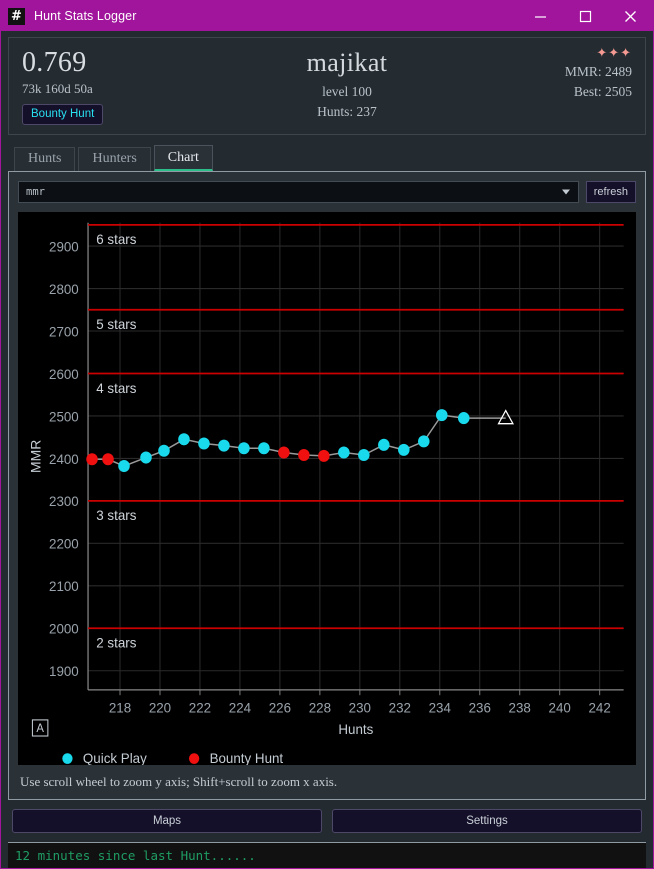 This screenshot has width=654, height=869. What do you see at coordinates (115, 758) in the screenshot?
I see `legend-label: Quick Play` at bounding box center [115, 758].